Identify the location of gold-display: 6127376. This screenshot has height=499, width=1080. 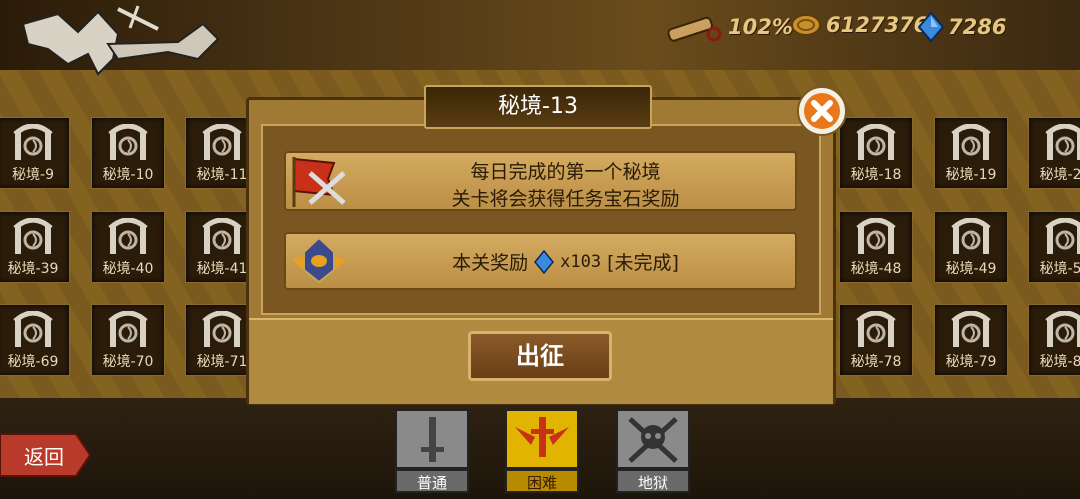
(859, 25).